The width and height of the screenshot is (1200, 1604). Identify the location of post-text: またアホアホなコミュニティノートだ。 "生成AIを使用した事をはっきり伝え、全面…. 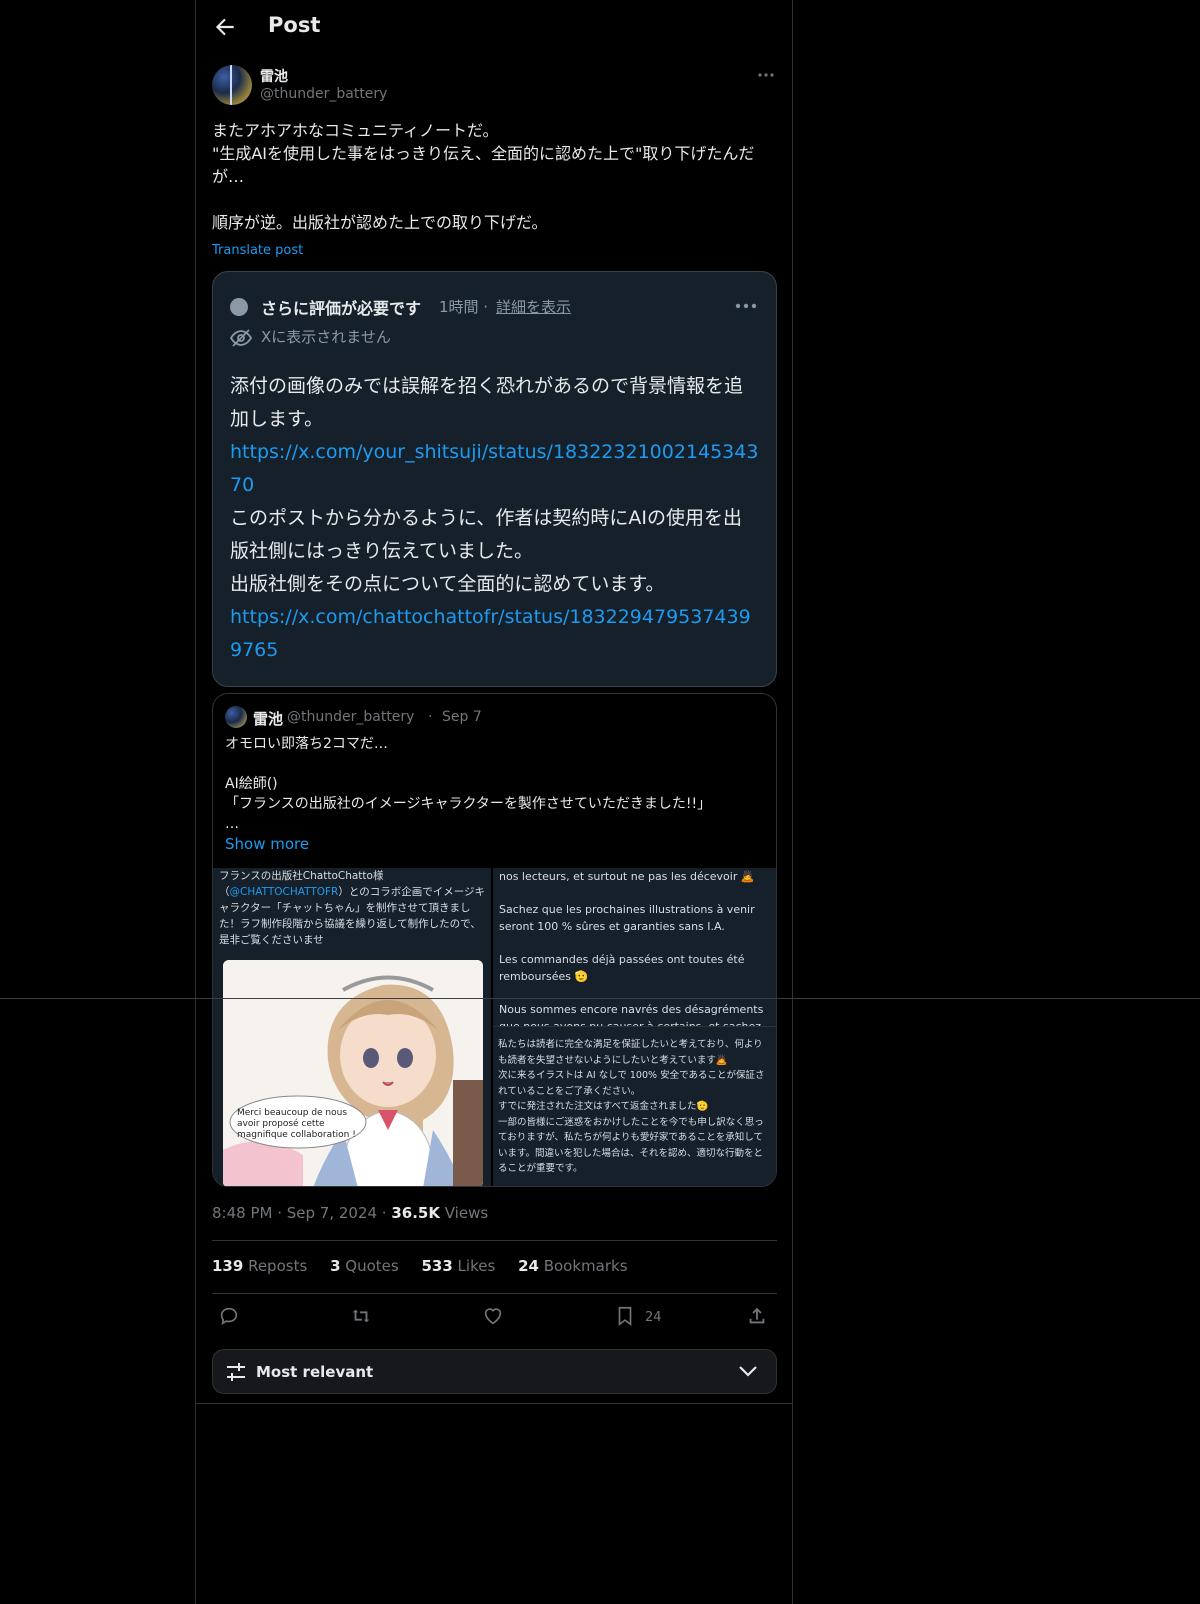
(483, 176).